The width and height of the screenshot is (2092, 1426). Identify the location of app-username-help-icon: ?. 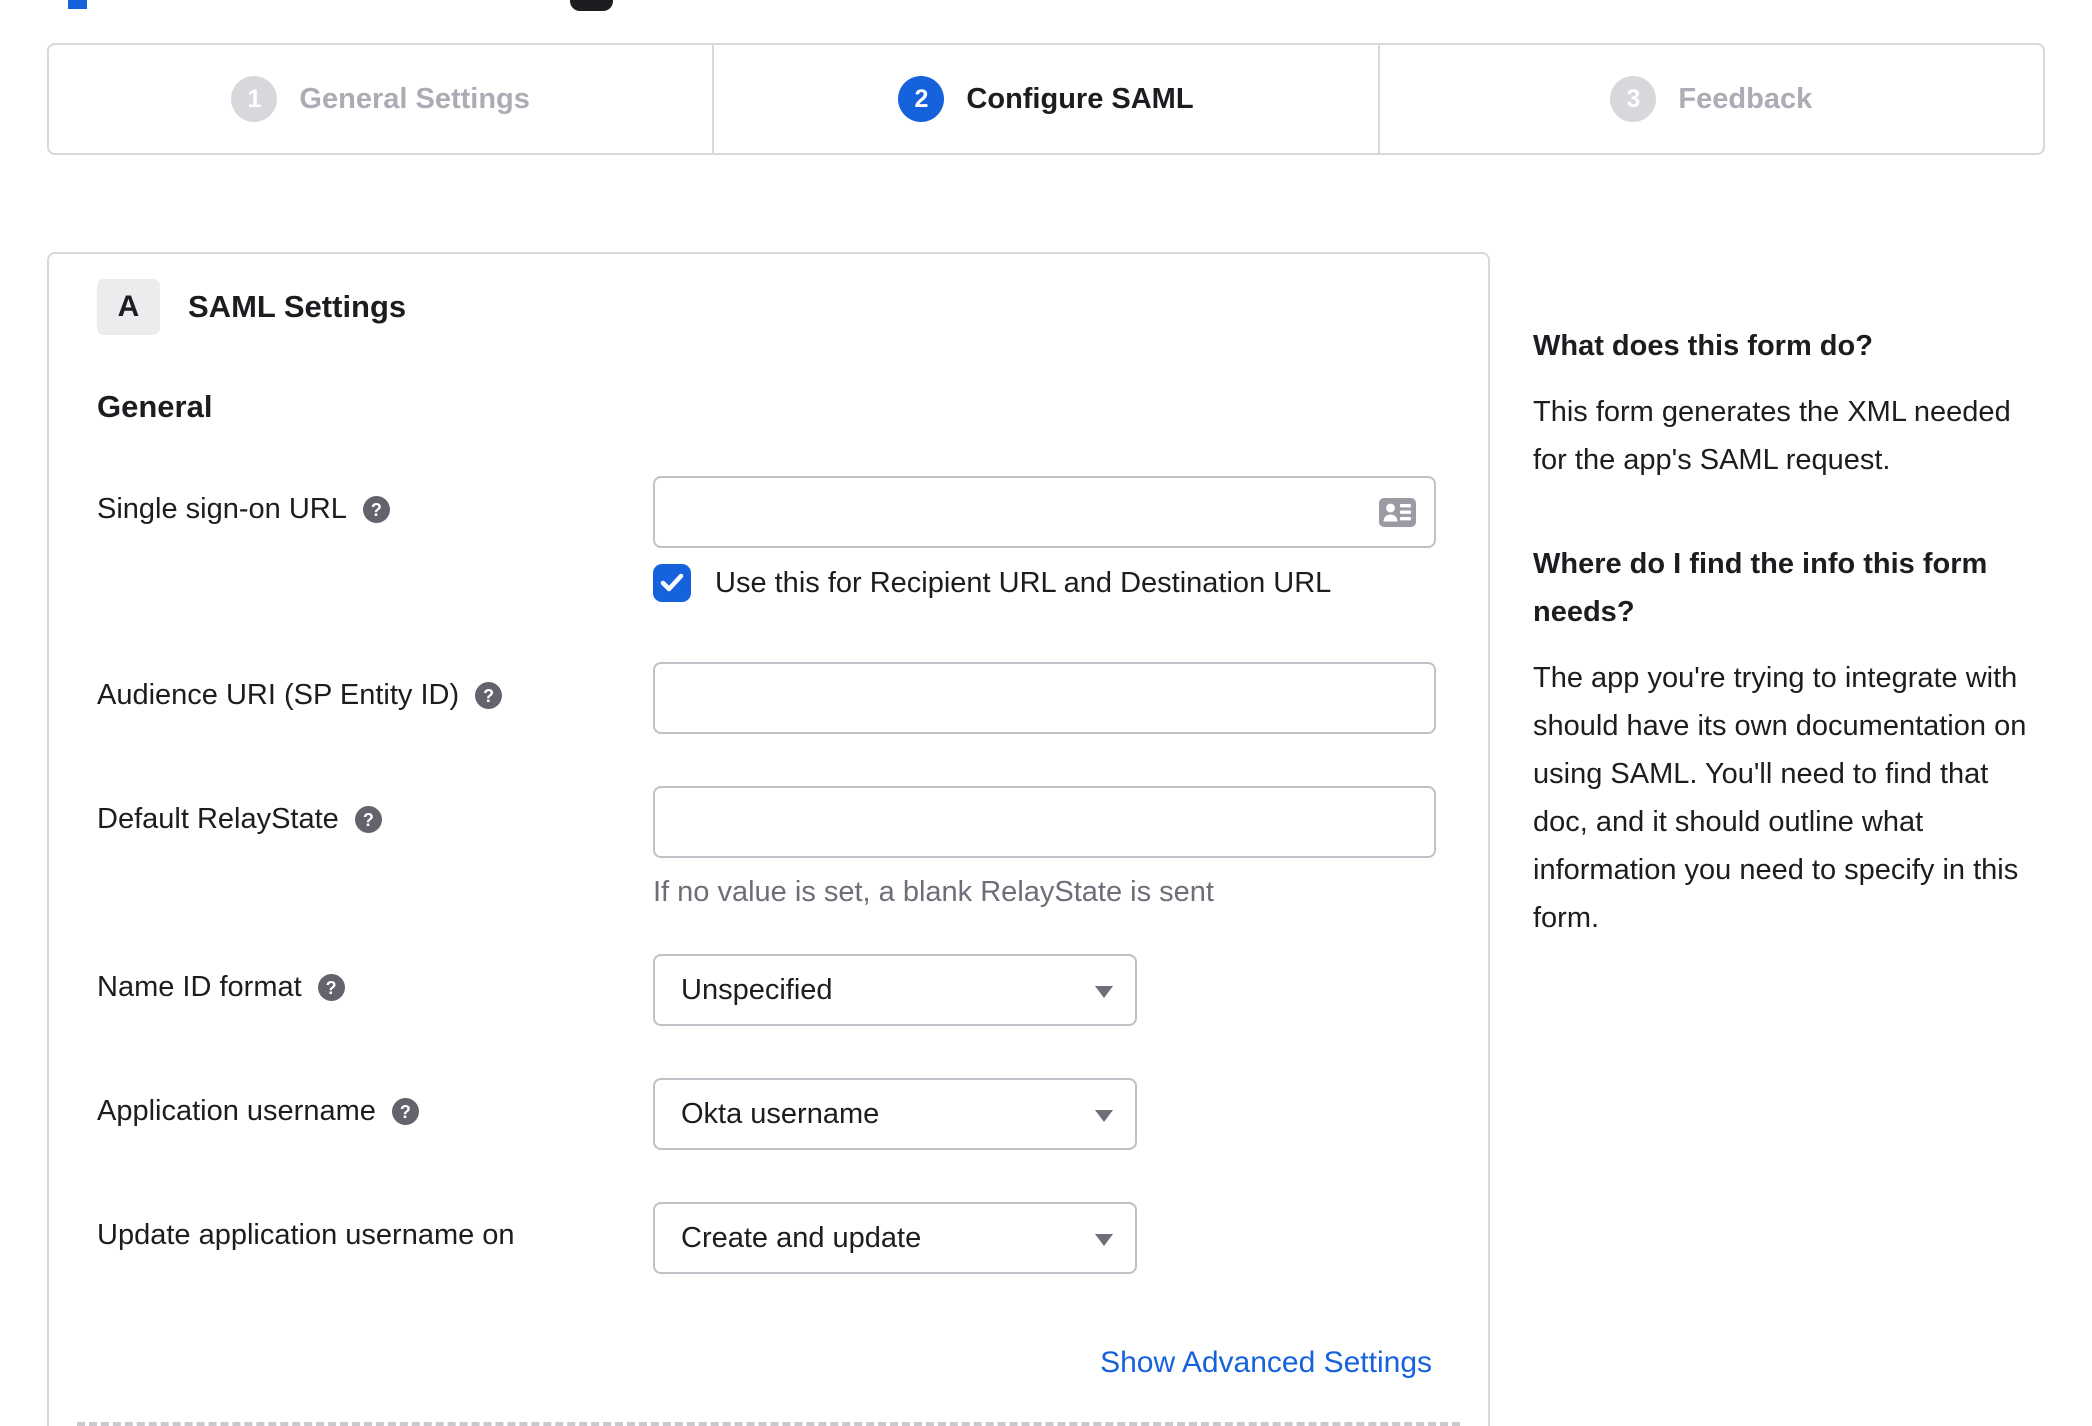
(405, 1111).